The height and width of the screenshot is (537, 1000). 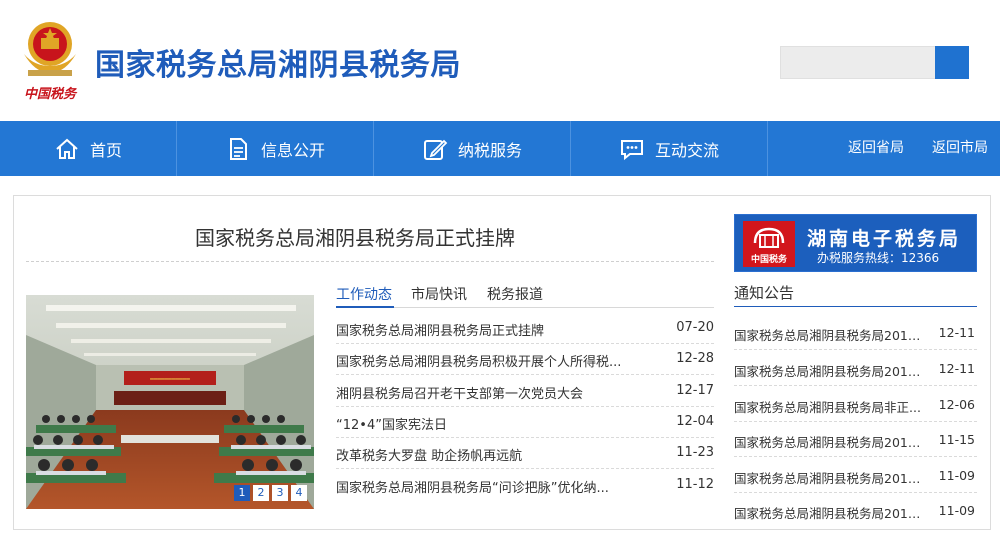 What do you see at coordinates (67, 148) in the screenshot?
I see `home-icon` at bounding box center [67, 148].